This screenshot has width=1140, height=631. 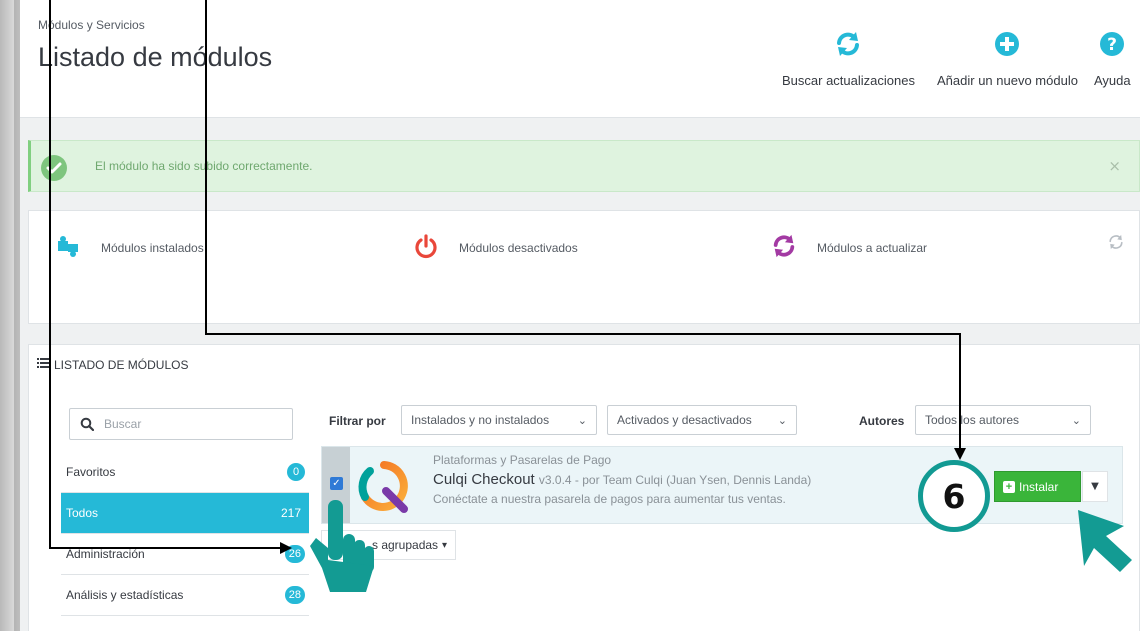 What do you see at coordinates (1009, 486) in the screenshot?
I see `plus-square-icon: +` at bounding box center [1009, 486].